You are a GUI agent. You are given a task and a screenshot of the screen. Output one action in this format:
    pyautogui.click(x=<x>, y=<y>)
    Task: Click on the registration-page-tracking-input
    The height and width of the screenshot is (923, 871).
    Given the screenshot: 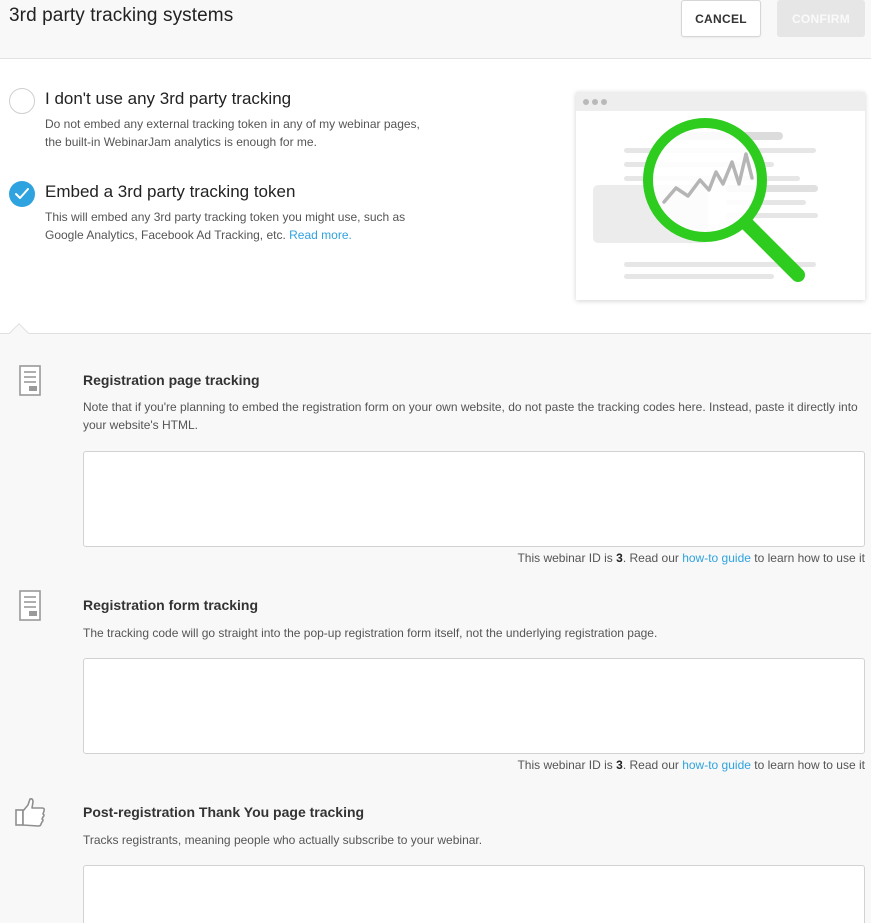 What is the action you would take?
    pyautogui.click(x=474, y=499)
    